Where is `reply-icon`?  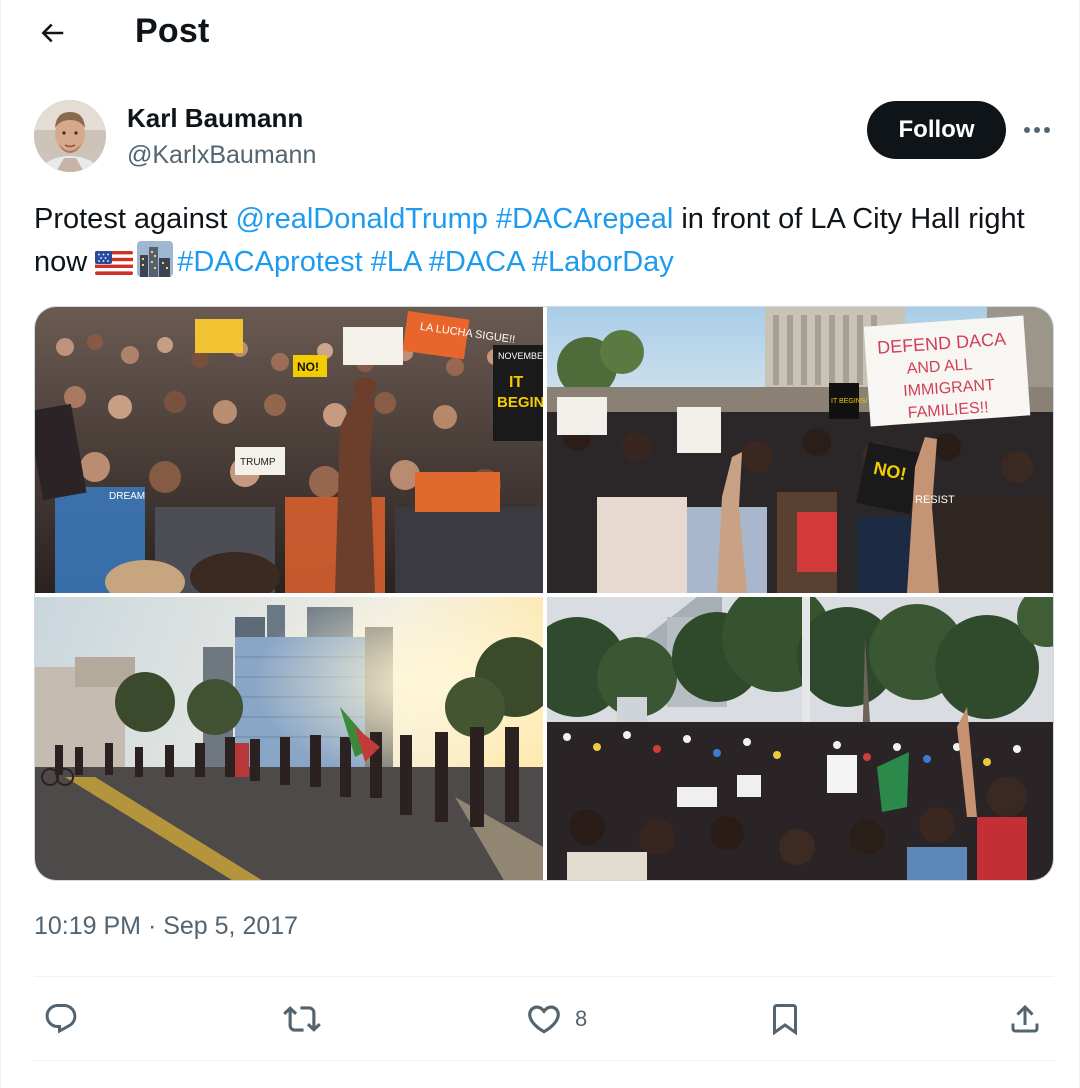 reply-icon is located at coordinates (61, 1019).